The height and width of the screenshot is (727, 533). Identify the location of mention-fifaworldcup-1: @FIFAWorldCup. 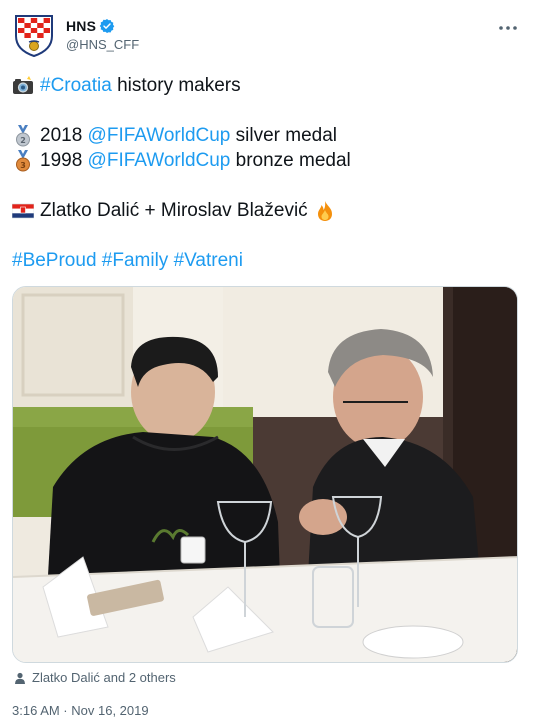
(159, 135).